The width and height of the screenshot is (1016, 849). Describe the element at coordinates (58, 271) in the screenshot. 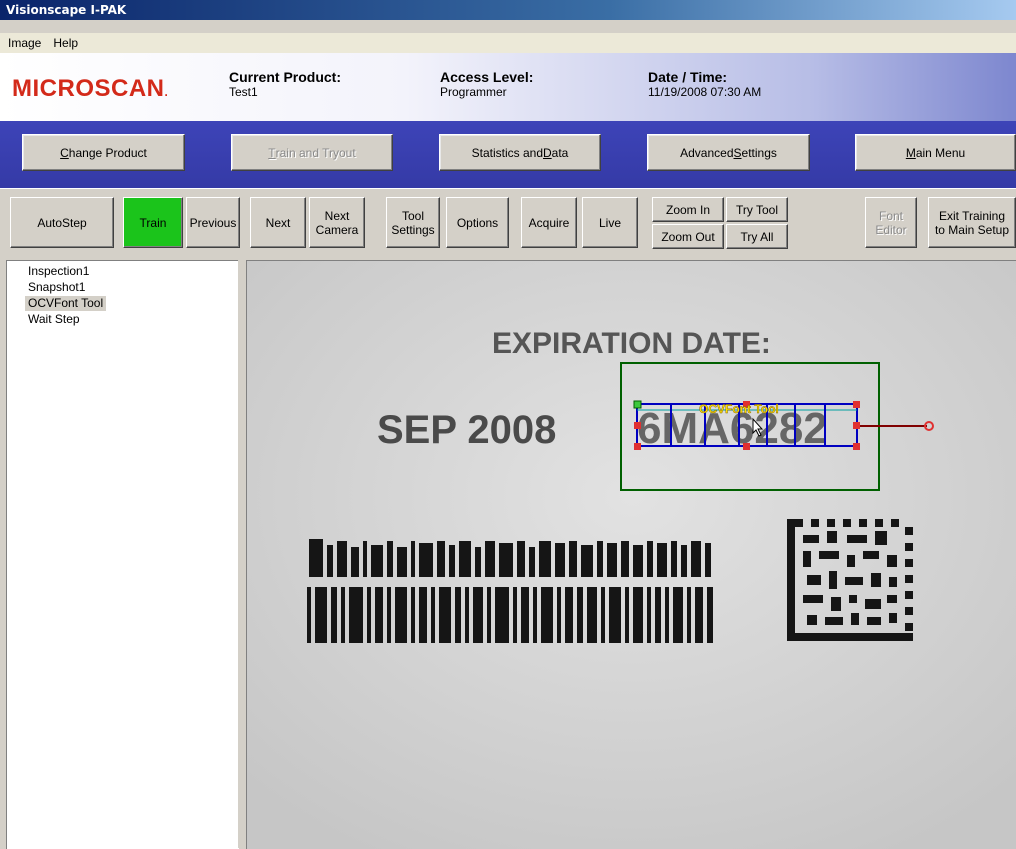

I see `tree-item-inspection1: Inspection1` at that location.